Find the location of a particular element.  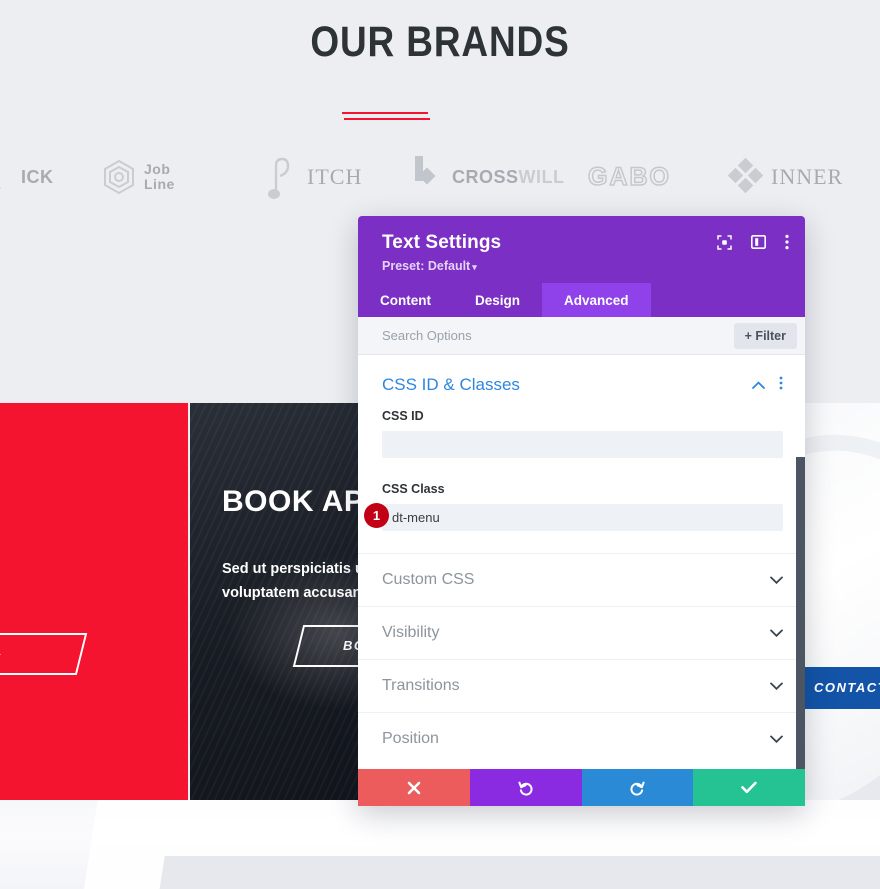

css-class-label: CSS Class is located at coordinates (413, 489).